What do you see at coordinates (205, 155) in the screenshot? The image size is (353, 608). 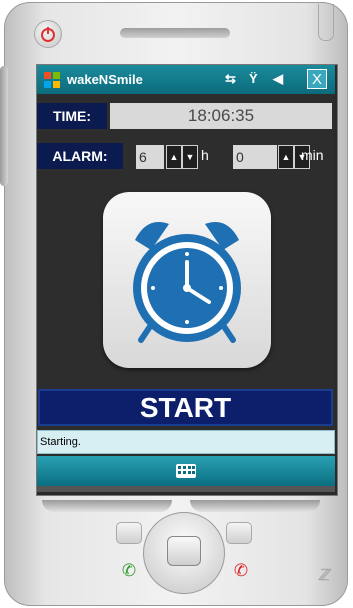 I see `hours-unit: h` at bounding box center [205, 155].